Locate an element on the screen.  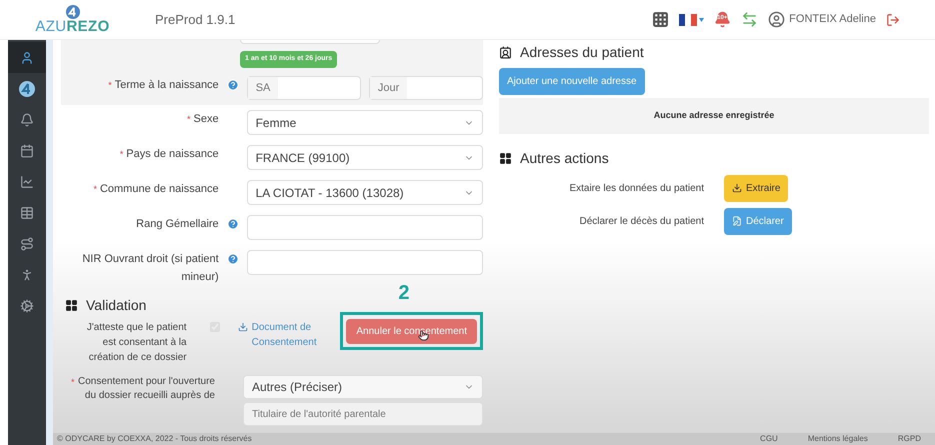
environment-label: PreProd 1.9.1 is located at coordinates (195, 19).